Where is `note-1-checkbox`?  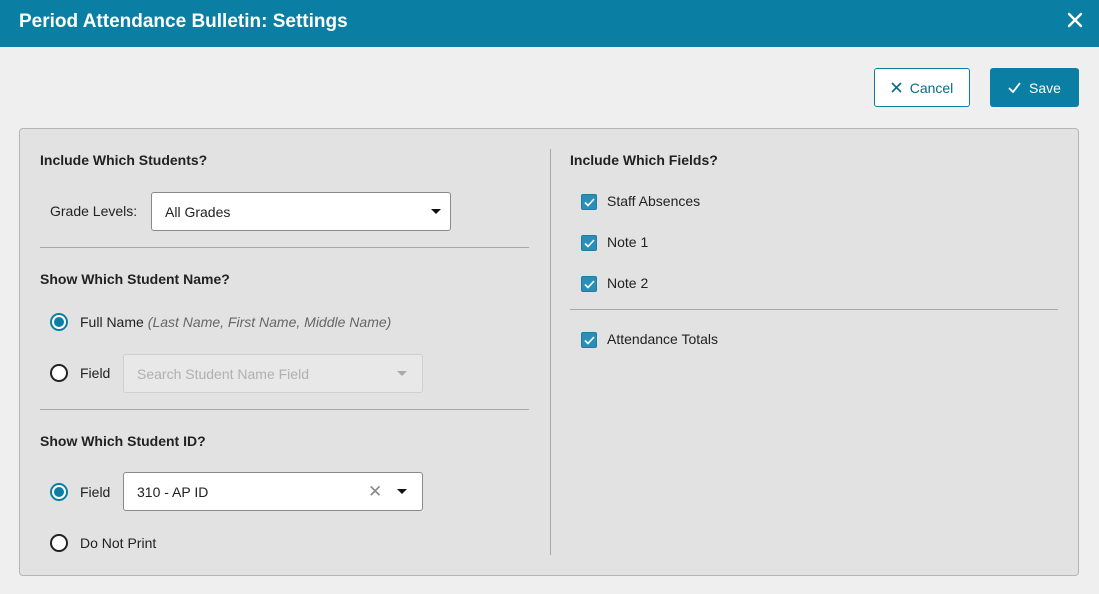 note-1-checkbox is located at coordinates (589, 243).